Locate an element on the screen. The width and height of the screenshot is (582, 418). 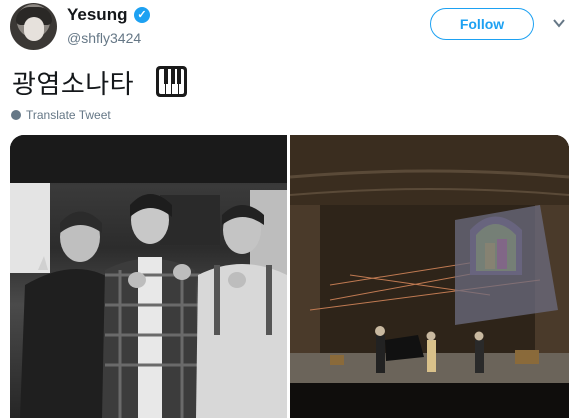
avatar-face is located at coordinates (34, 29).